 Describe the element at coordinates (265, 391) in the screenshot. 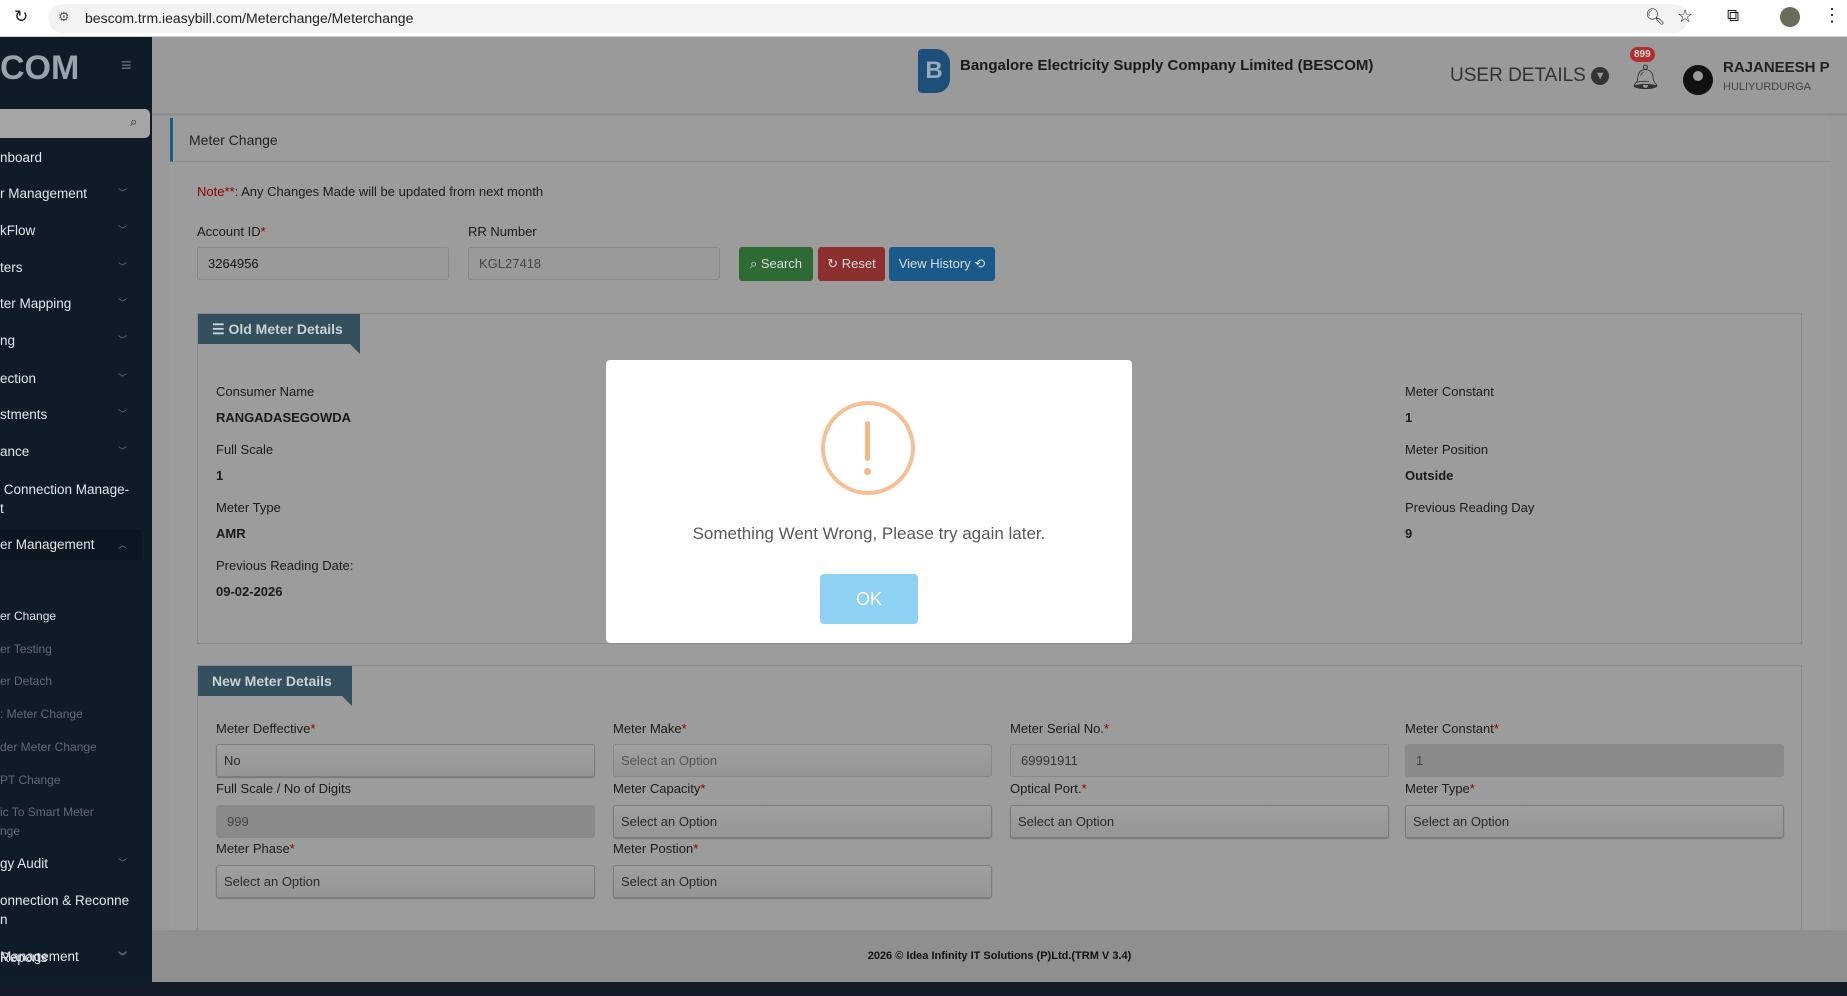

I see `consumer-name-label: Consumer Name` at that location.